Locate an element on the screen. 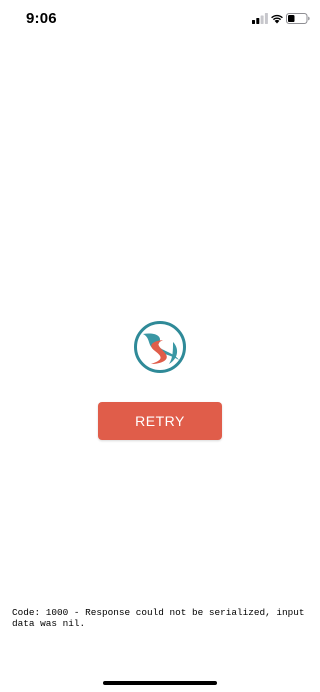 The width and height of the screenshot is (320, 692). battery-icon is located at coordinates (298, 18).